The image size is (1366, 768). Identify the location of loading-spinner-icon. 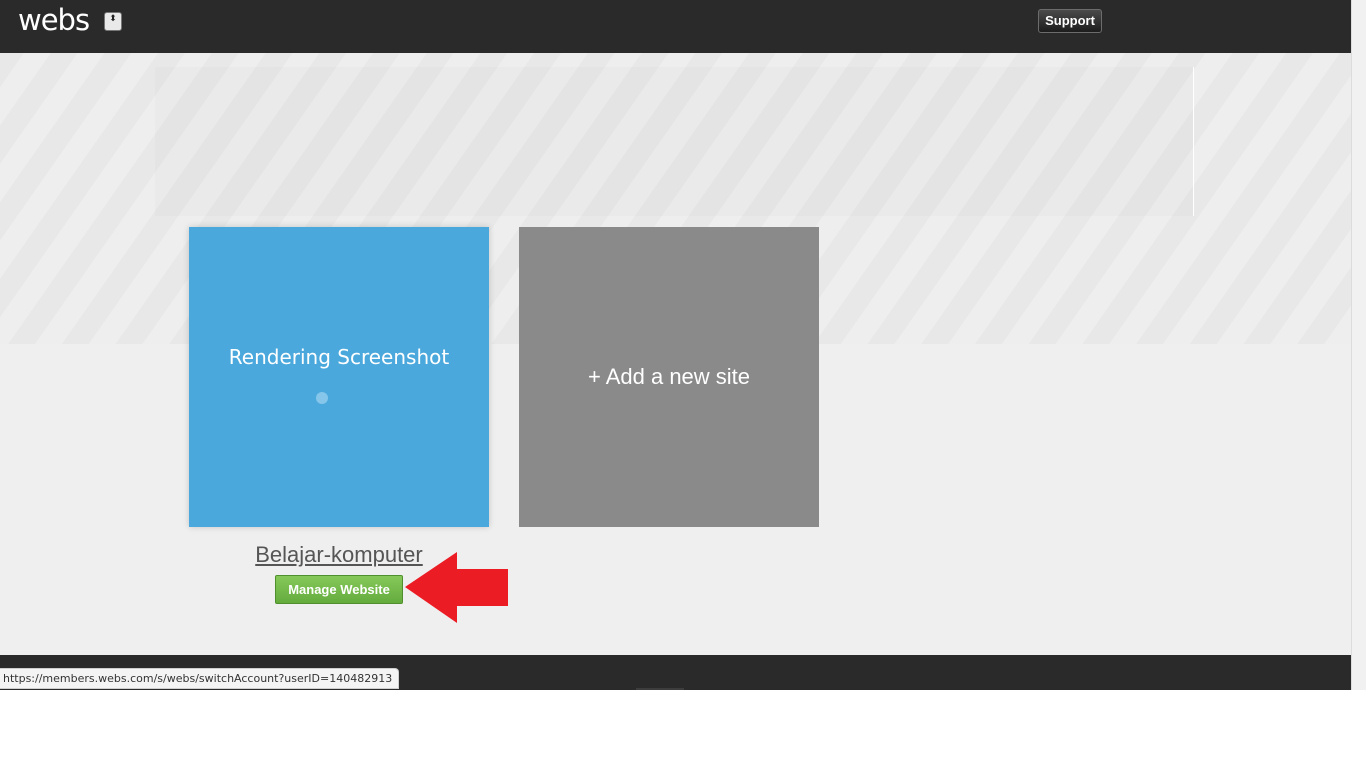
(322, 398).